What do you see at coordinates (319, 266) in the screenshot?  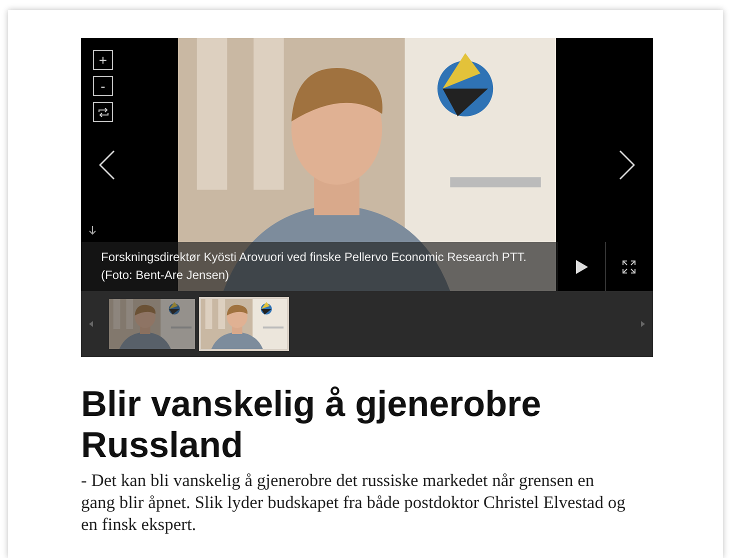 I see `photo-caption: Forskningsdirektør Kyösti Arovuori ved finske Pellervo Economic Research PTT. (Foto: Bent-Are Jensen)` at bounding box center [319, 266].